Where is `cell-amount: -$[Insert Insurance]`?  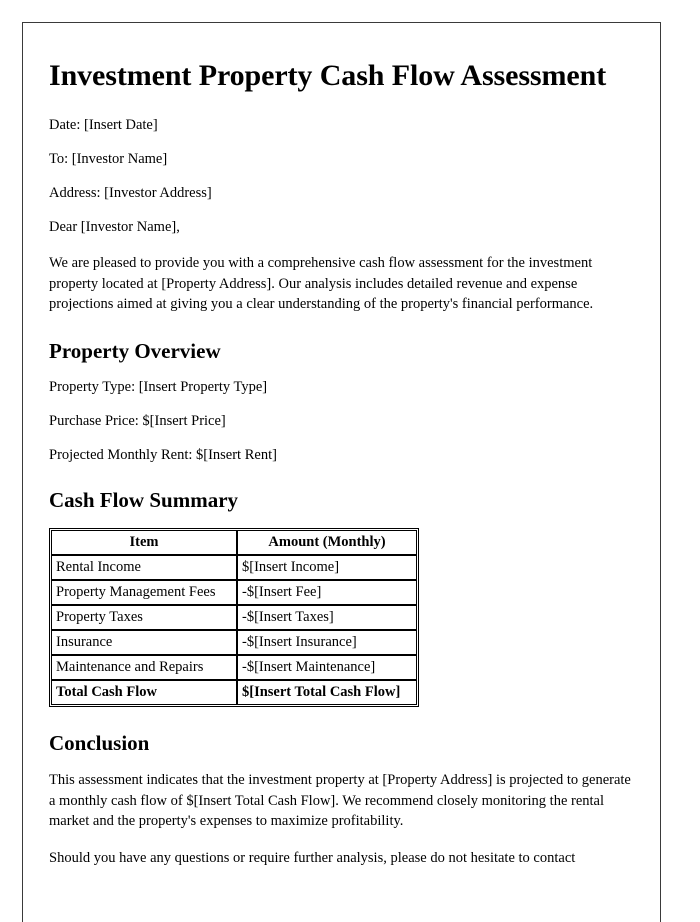
cell-amount: -$[Insert Insurance] is located at coordinates (327, 642).